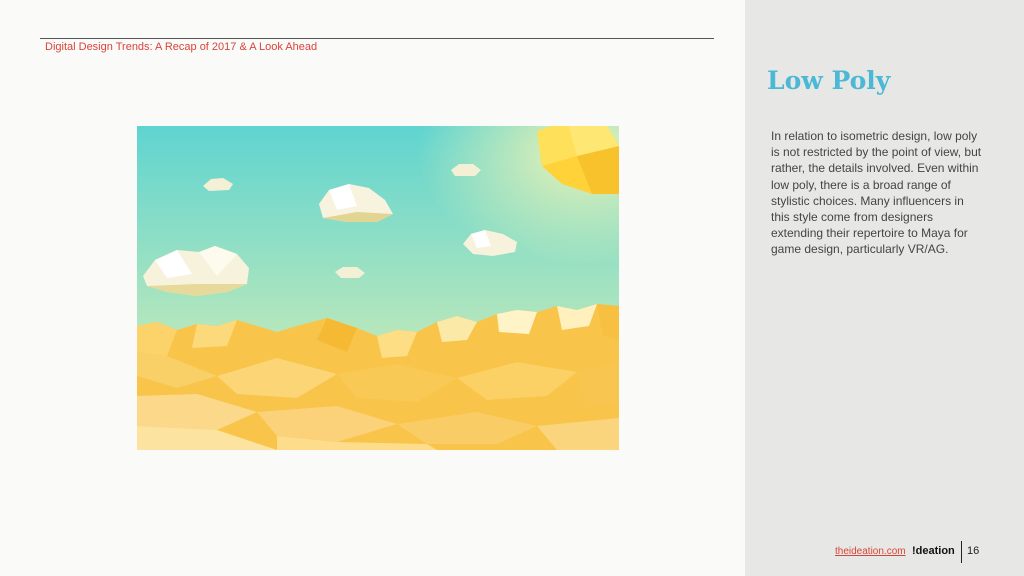 Image resolution: width=1024 pixels, height=576 pixels. Describe the element at coordinates (933, 551) in the screenshot. I see `ideation-logo: !deation` at that location.